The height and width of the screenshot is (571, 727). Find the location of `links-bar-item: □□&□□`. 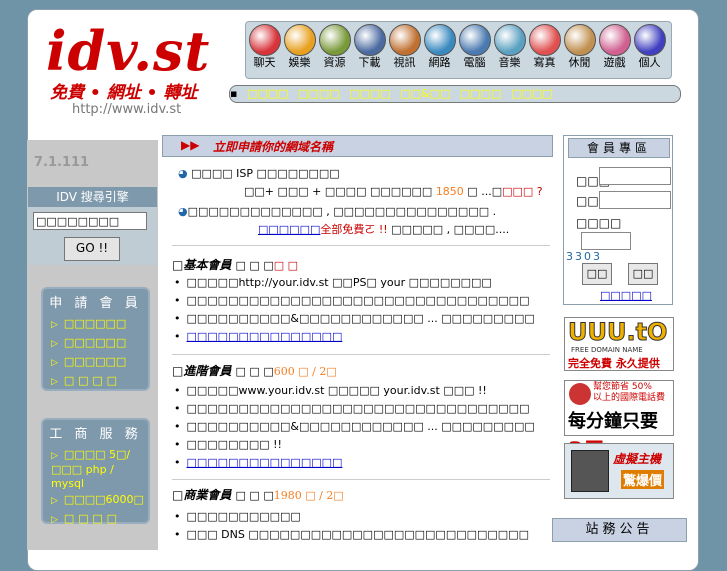

links-bar-item: □□&□□ is located at coordinates (425, 93).